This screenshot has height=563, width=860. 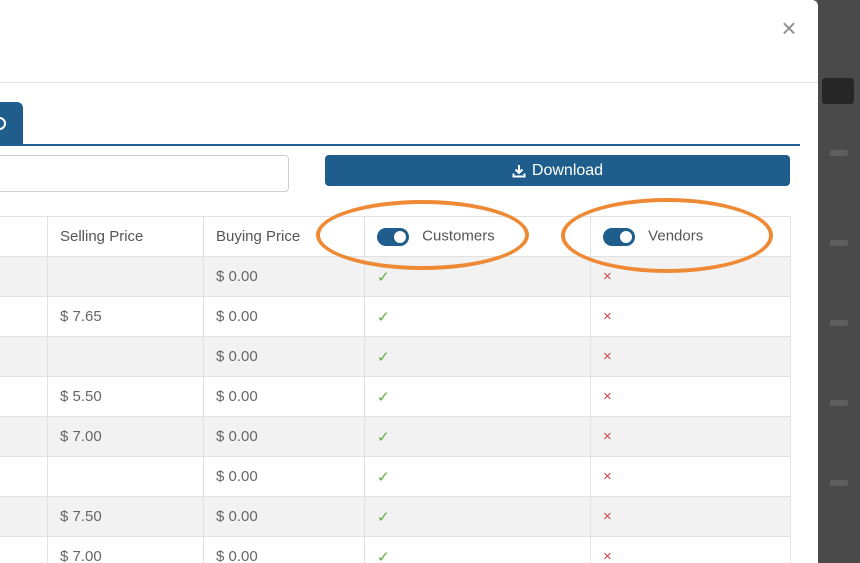 What do you see at coordinates (393, 236) in the screenshot?
I see `customers-toggle` at bounding box center [393, 236].